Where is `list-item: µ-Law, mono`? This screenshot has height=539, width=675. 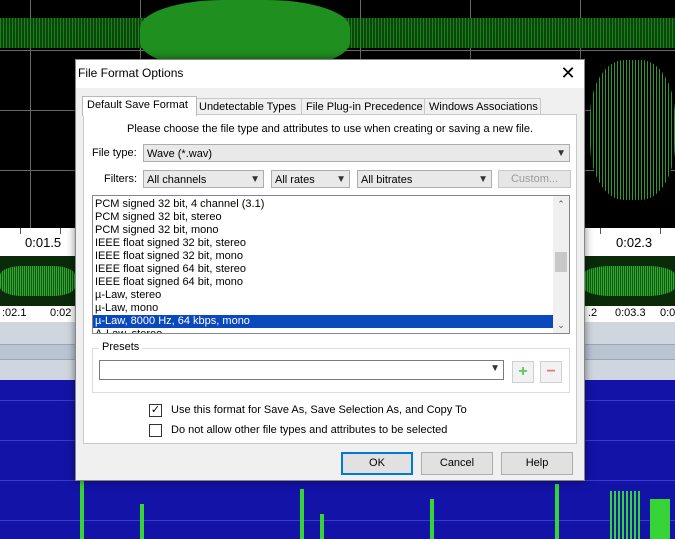 list-item: µ-Law, mono is located at coordinates (324, 308).